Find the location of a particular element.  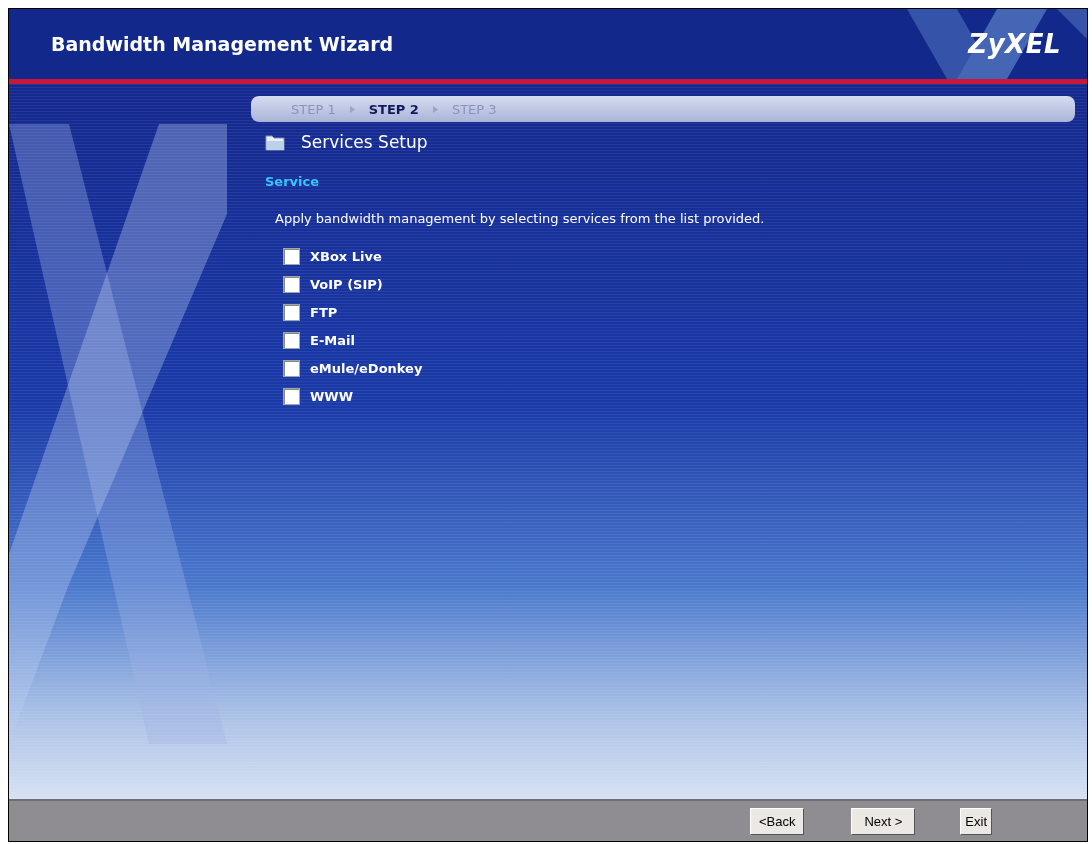

folder-icon is located at coordinates (275, 142).